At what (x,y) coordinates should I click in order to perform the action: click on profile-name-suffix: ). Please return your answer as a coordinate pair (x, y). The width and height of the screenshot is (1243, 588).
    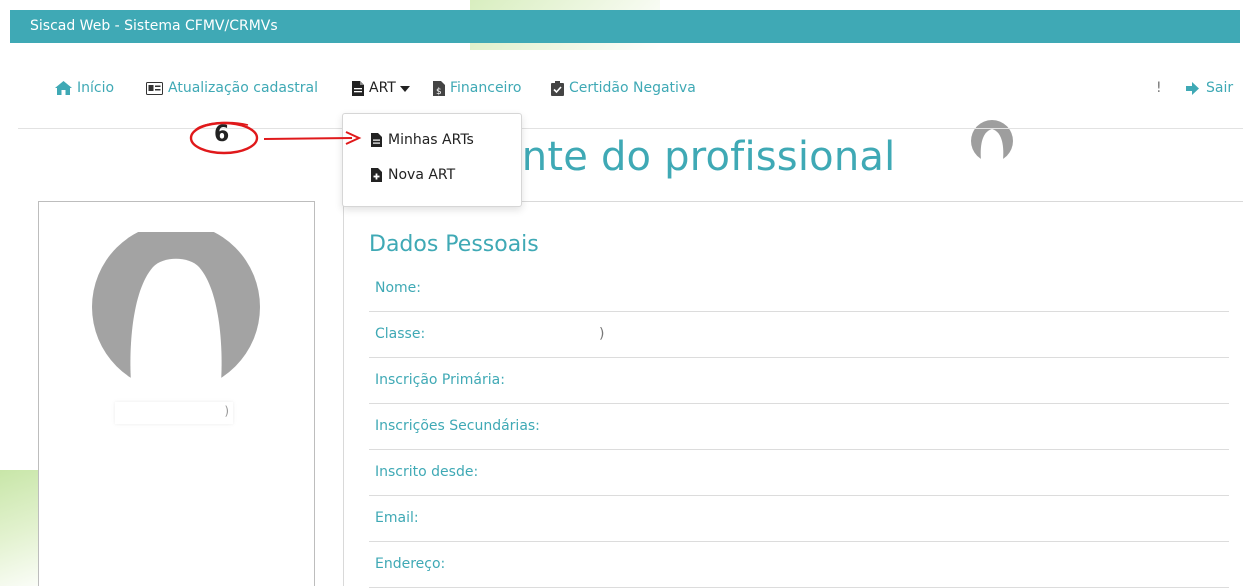
    Looking at the image, I should click on (226, 411).